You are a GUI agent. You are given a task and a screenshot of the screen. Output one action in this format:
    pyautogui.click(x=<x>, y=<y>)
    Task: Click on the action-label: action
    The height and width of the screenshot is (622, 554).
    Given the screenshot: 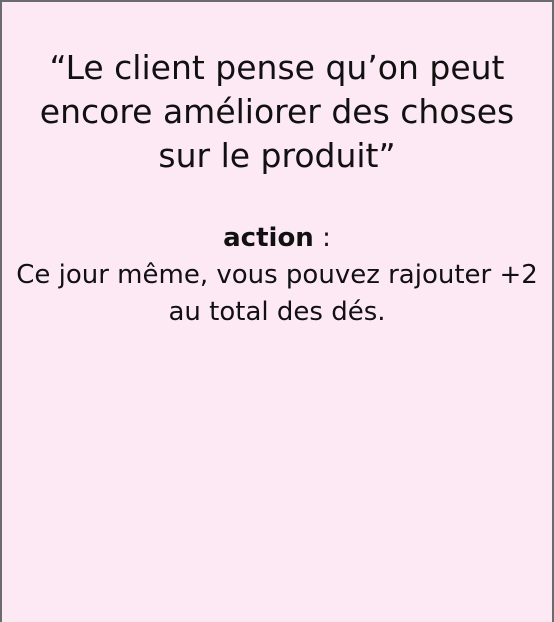 What is the action you would take?
    pyautogui.click(x=268, y=238)
    